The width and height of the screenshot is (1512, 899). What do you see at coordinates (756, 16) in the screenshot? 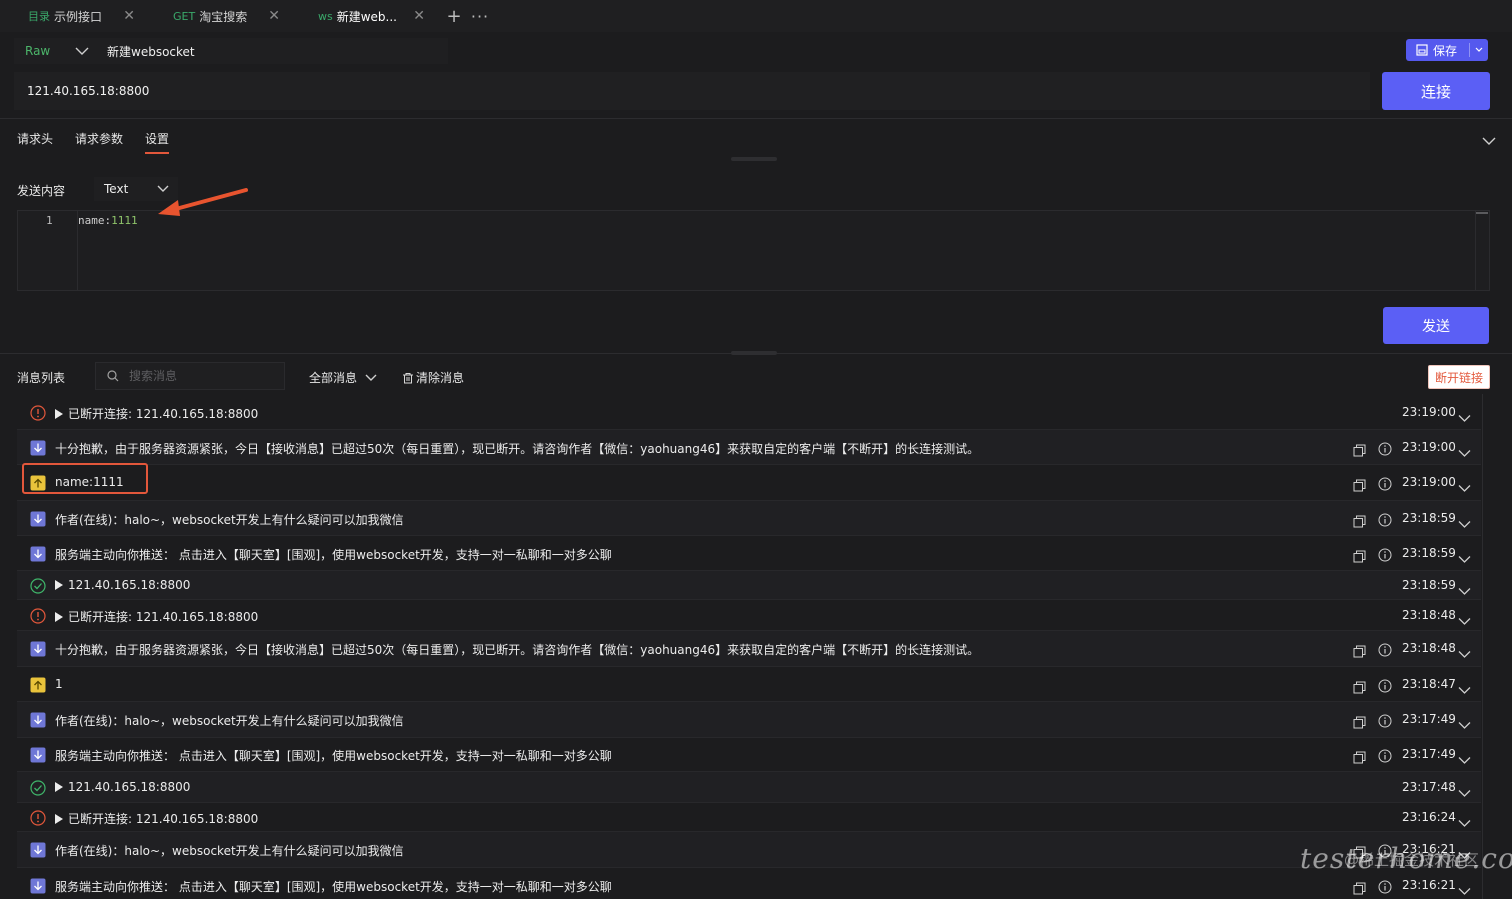
I see `tab-bar: 目录 示例接口 ✕ GET 淘宝搜索 ✕ ws 新建web... ✕ + ···` at bounding box center [756, 16].